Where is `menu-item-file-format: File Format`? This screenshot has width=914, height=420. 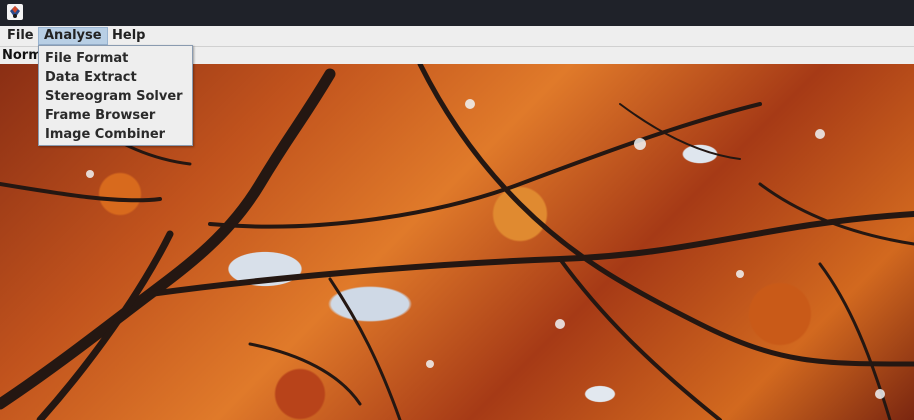 menu-item-file-format: File Format is located at coordinates (115, 58).